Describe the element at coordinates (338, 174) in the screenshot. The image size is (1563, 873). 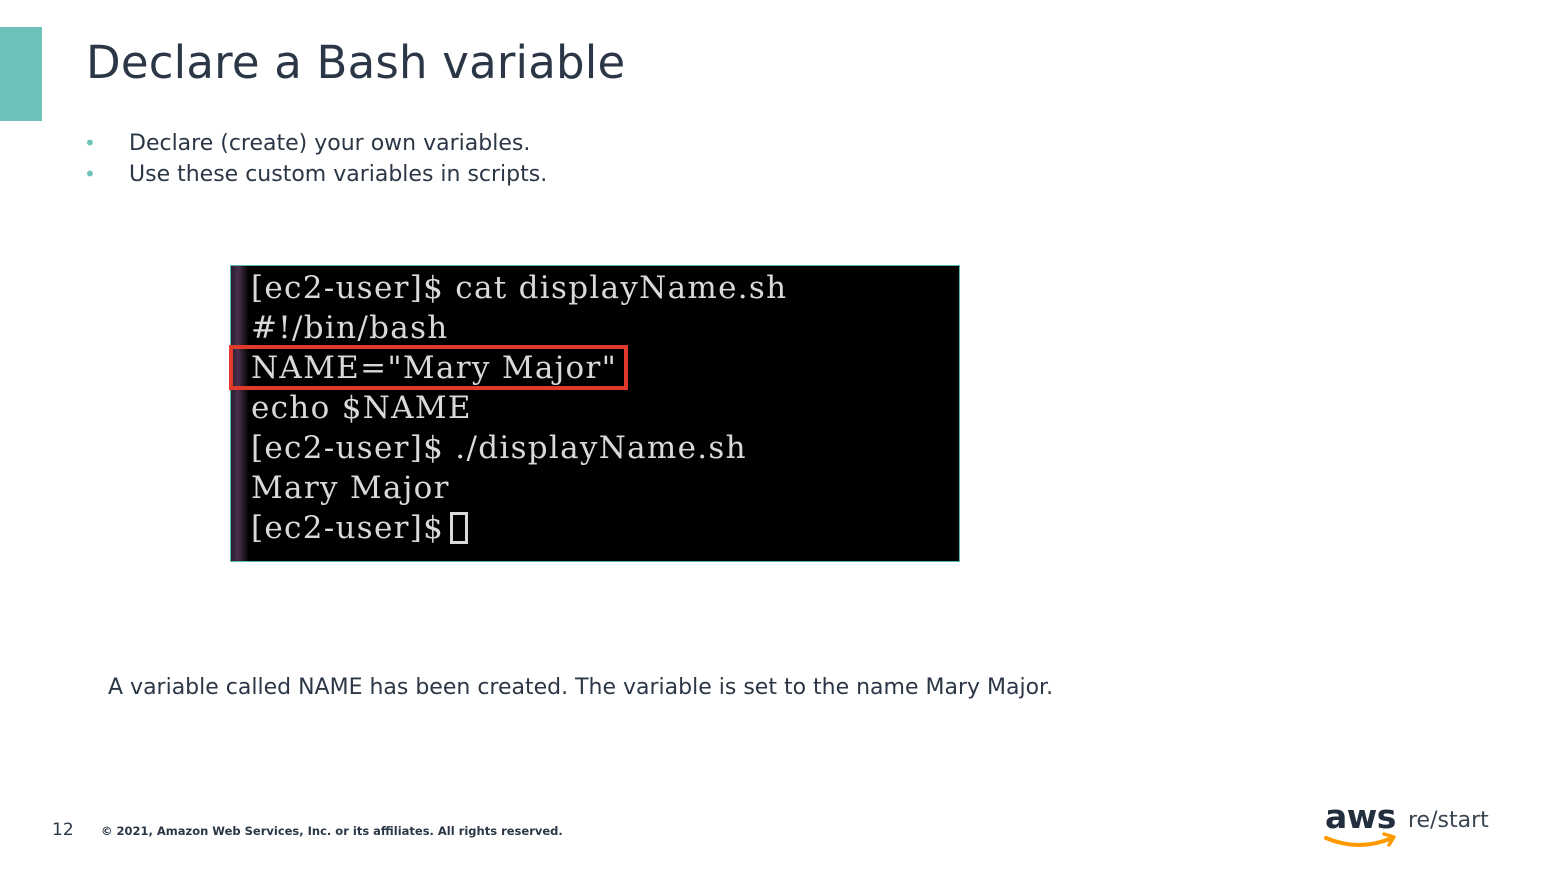
I see `bullet-text: Use these custom variables in scripts.` at that location.